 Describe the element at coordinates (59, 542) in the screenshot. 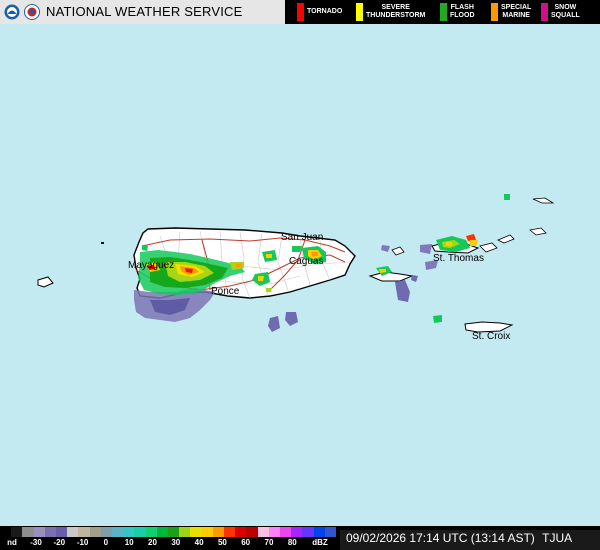

I see `scale-tick-label: -20` at that location.